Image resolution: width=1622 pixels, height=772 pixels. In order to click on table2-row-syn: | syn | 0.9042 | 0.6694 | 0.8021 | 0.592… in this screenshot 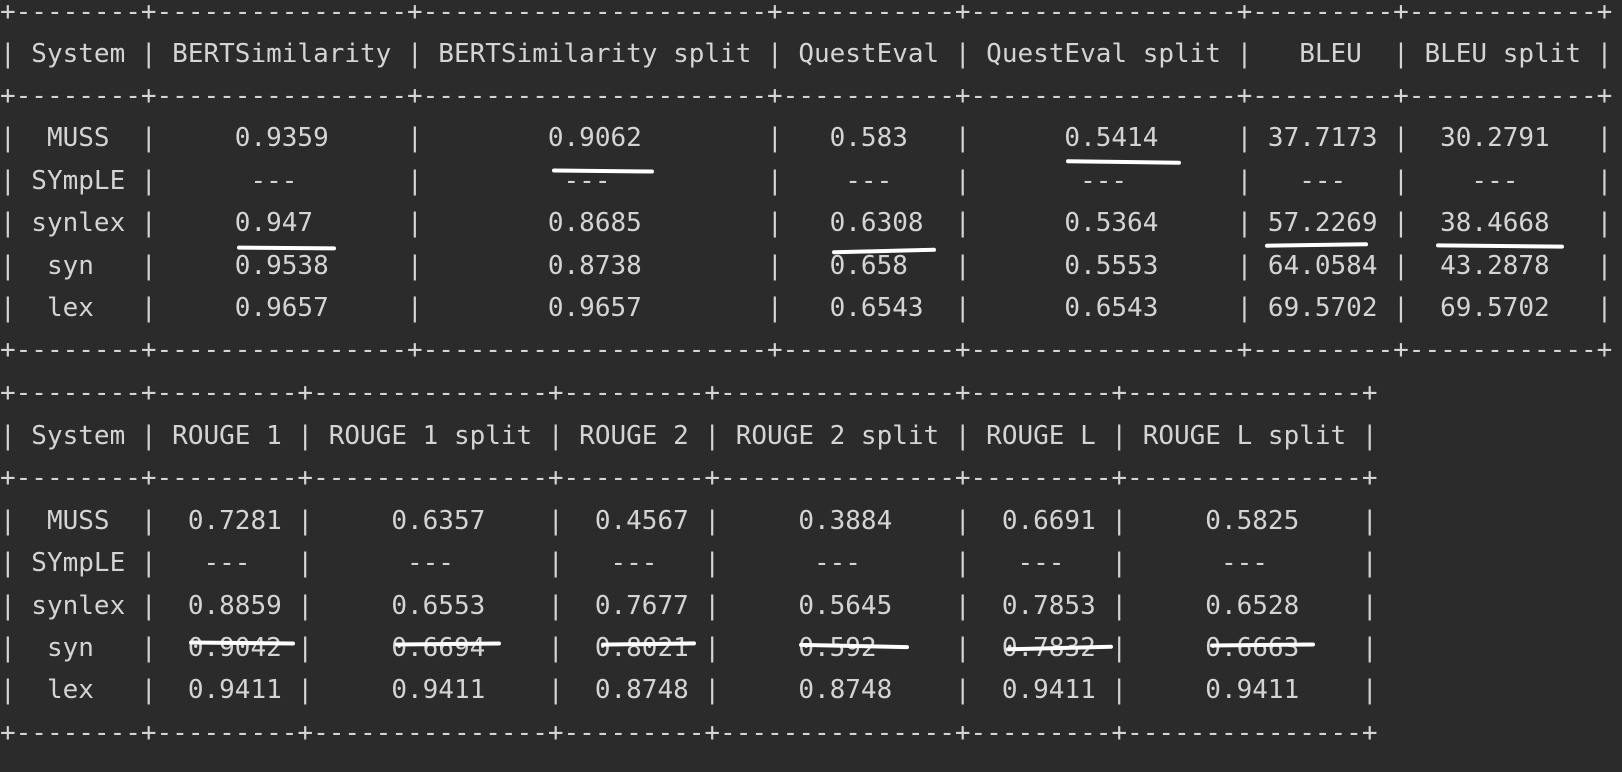, I will do `click(689, 648)`.